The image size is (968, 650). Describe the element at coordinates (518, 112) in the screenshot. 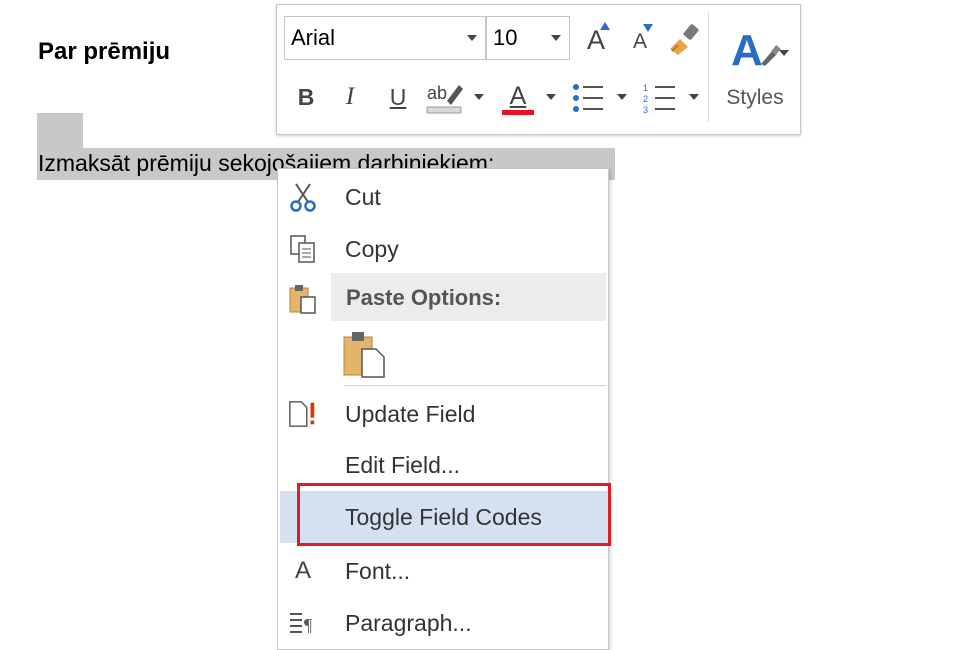

I see `font-color-swatch` at that location.